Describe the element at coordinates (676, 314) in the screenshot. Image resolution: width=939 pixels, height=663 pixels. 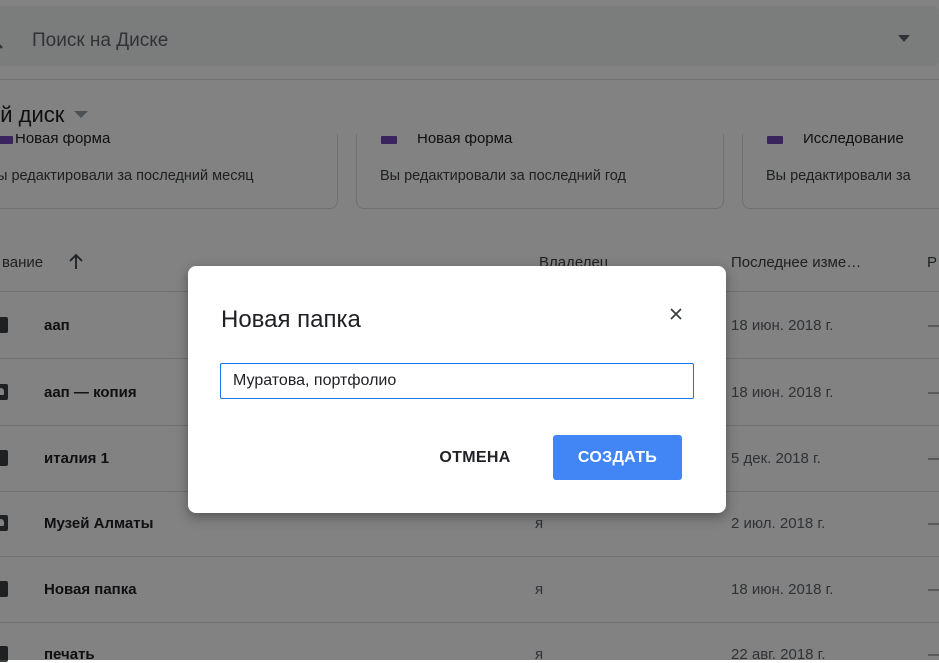
I see `close-icon` at that location.